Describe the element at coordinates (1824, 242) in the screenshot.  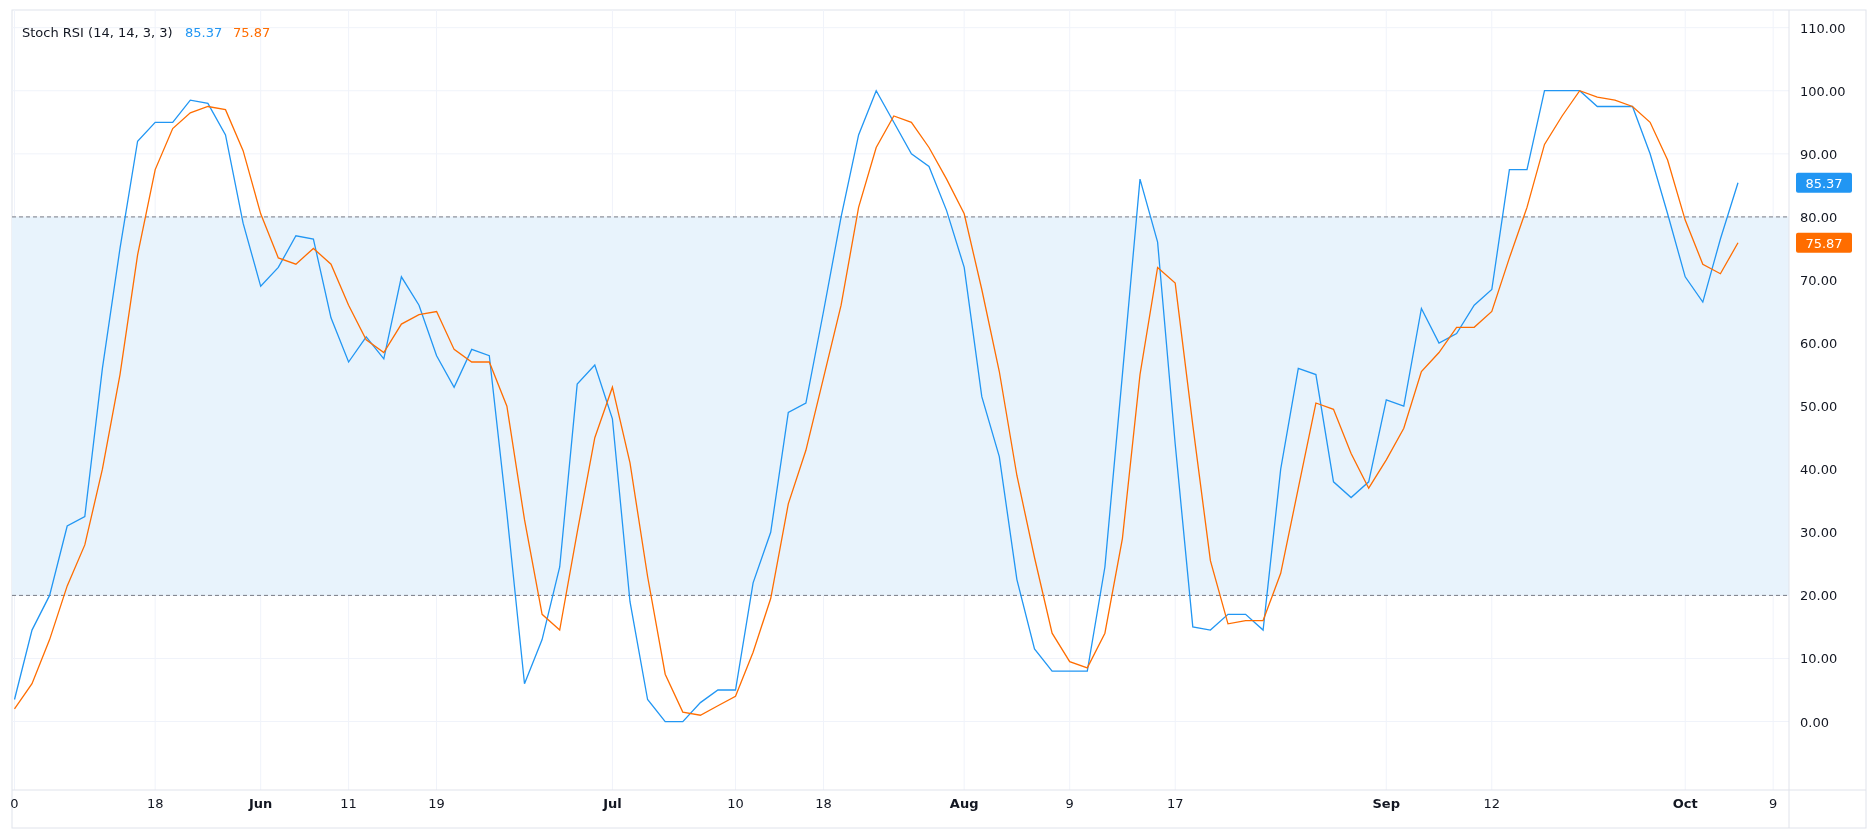
I see `value-badge: 75.87` at that location.